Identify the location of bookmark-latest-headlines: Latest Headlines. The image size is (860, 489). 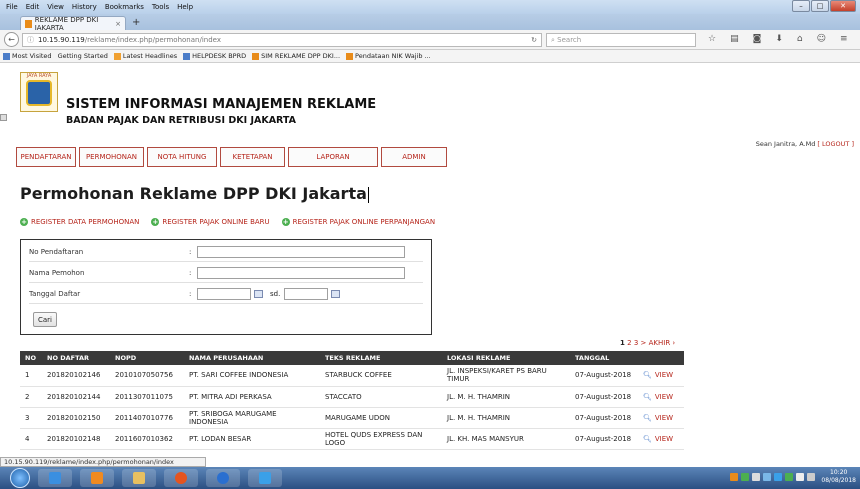
(145, 56).